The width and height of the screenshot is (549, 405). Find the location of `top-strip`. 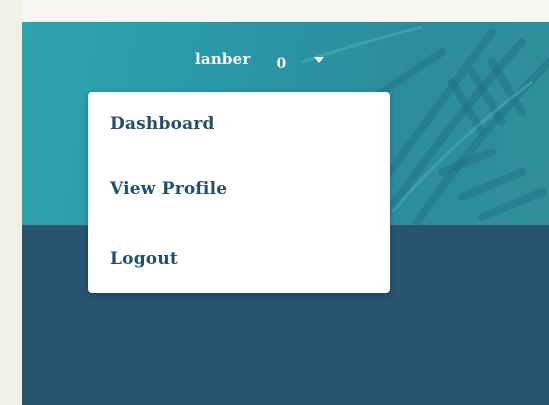

top-strip is located at coordinates (285, 11).